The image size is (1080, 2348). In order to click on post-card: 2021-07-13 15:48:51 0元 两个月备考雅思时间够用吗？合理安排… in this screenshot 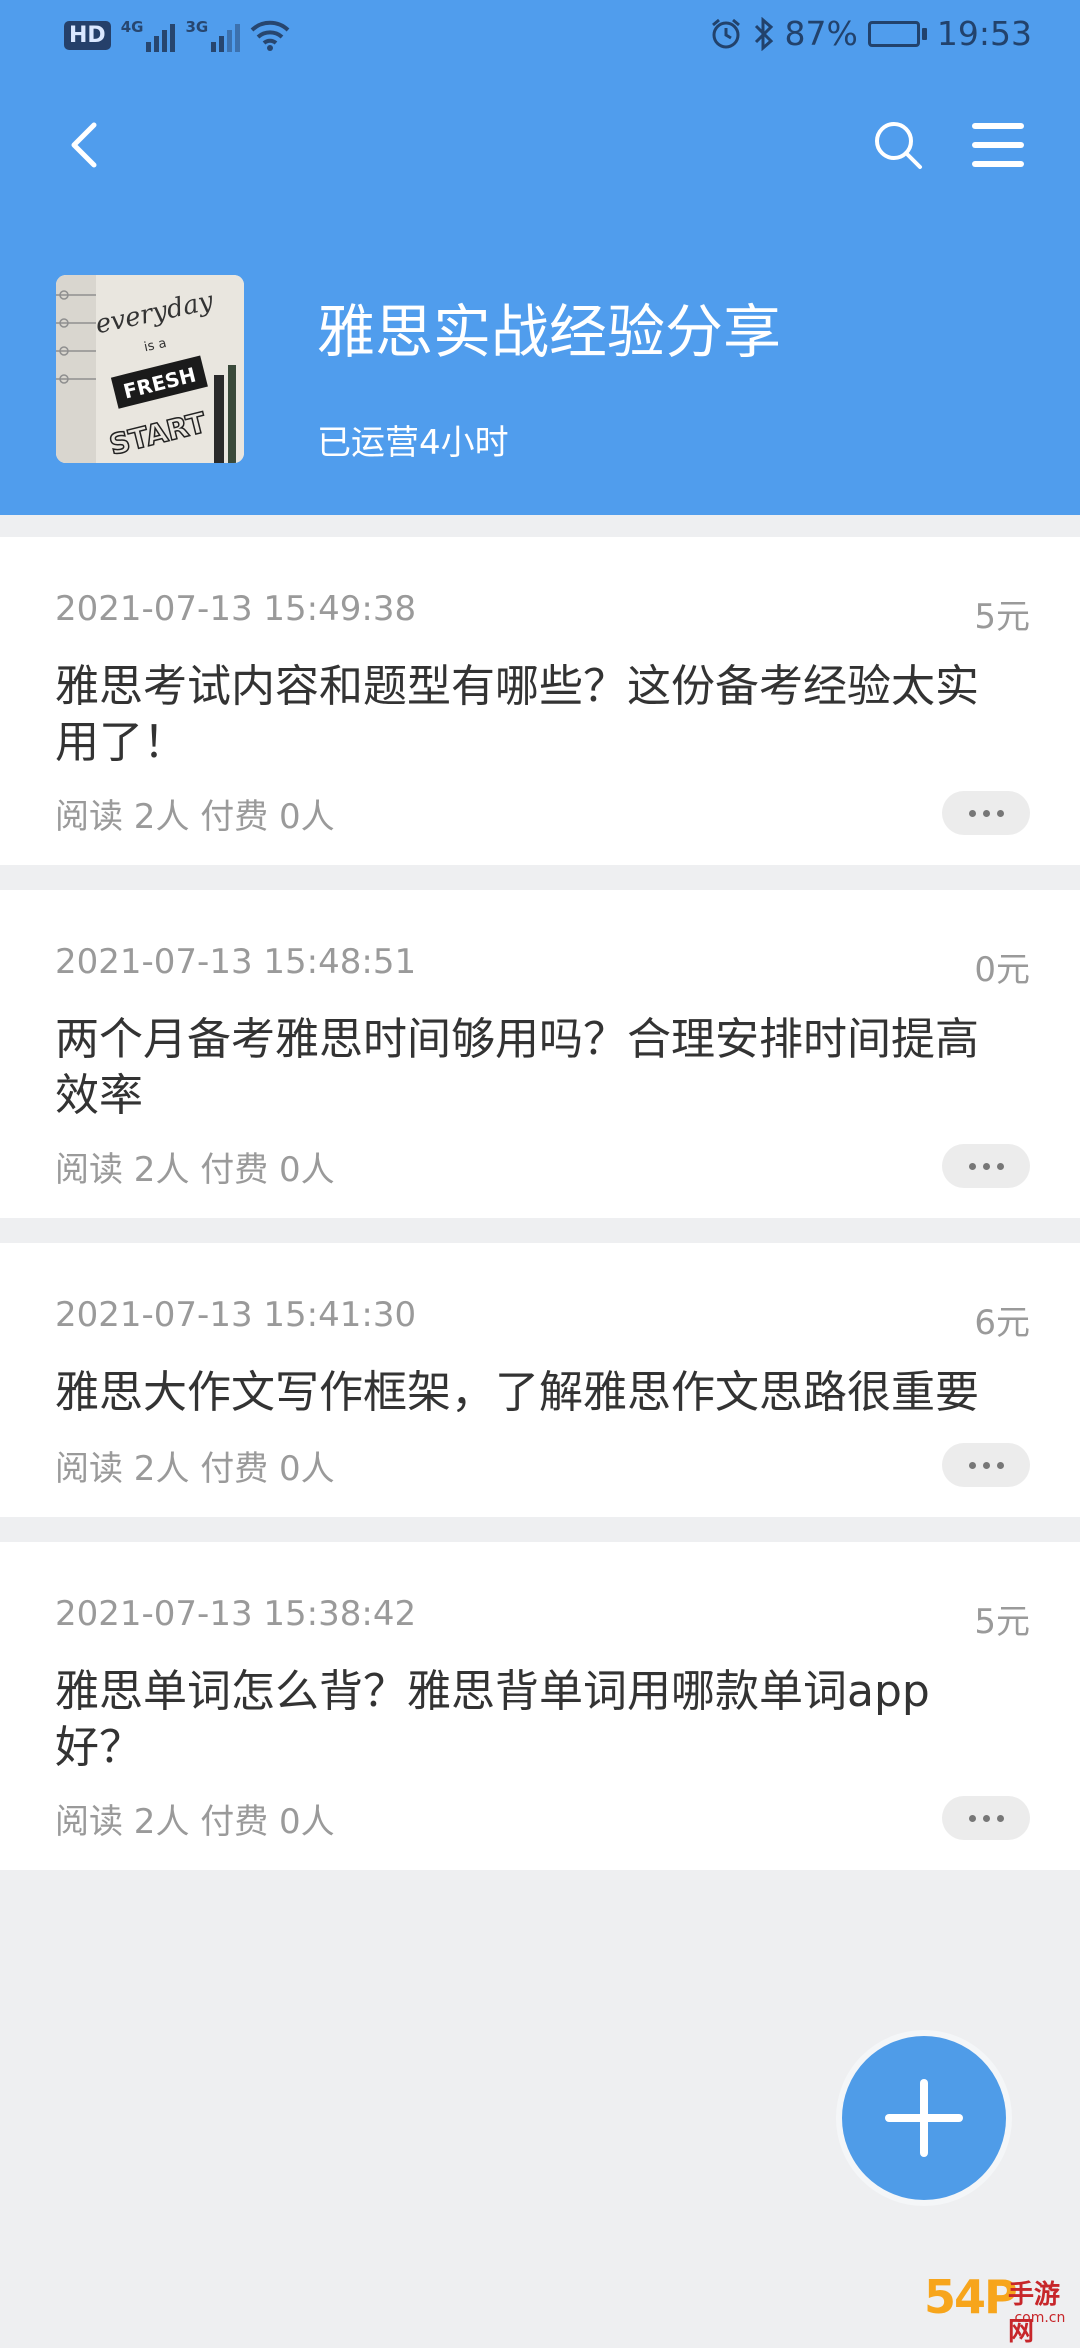, I will do `click(540, 1054)`.